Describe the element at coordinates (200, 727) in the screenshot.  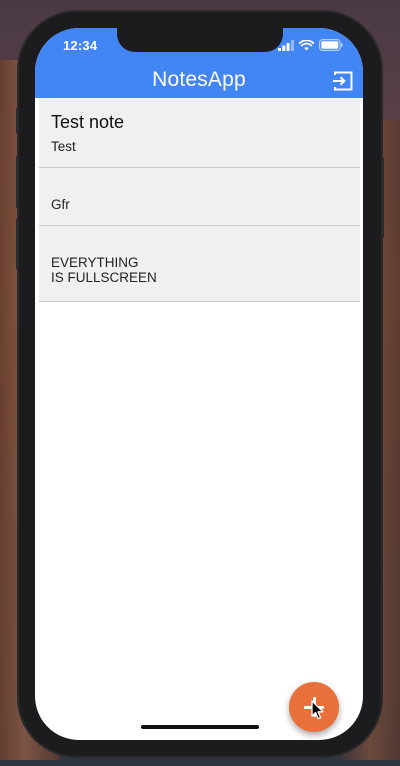
I see `home-indicator` at that location.